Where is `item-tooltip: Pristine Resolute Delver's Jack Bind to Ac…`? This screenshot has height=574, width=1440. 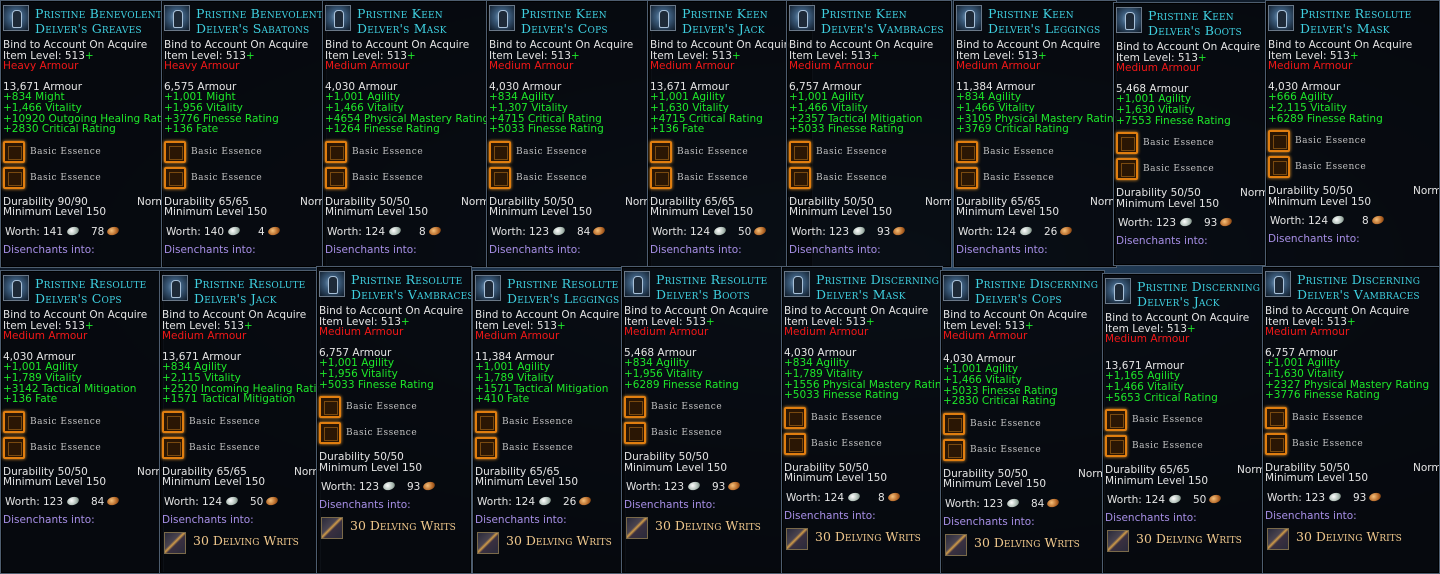 item-tooltip: Pristine Resolute Delver's Jack Bind to Ac… is located at coordinates (240, 422).